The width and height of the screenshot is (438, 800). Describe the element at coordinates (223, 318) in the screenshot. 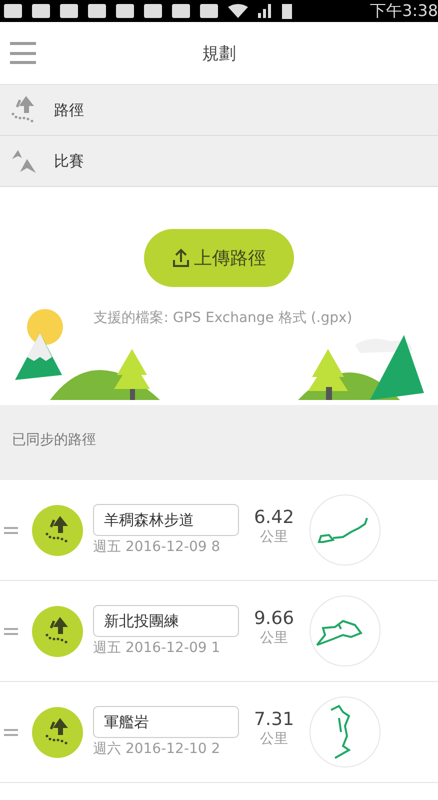

I see `supported-files-note: 支援的檔案: GPS Exchange 格式 (.gpx)` at that location.